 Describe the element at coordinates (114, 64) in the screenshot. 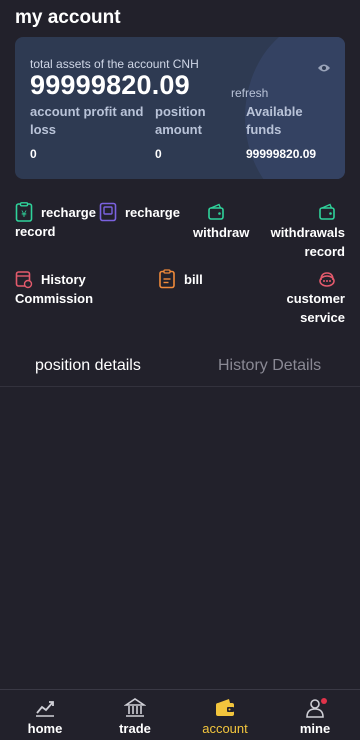

I see `total-assets-label: total assets of the account CNH` at that location.